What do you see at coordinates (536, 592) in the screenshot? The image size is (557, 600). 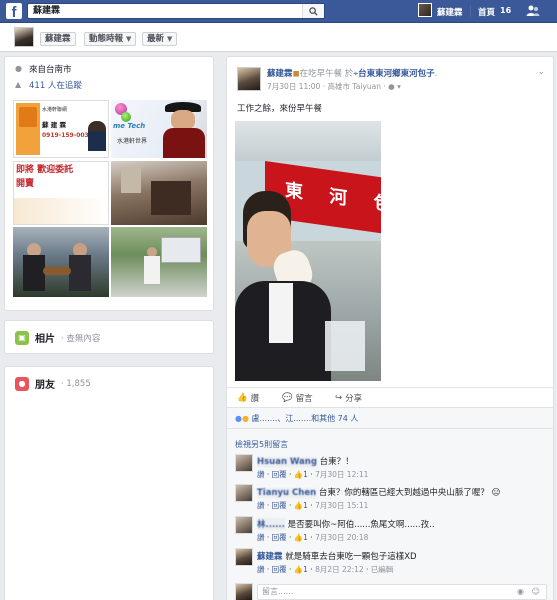 I see `emoji-icon: ☺` at bounding box center [536, 592].